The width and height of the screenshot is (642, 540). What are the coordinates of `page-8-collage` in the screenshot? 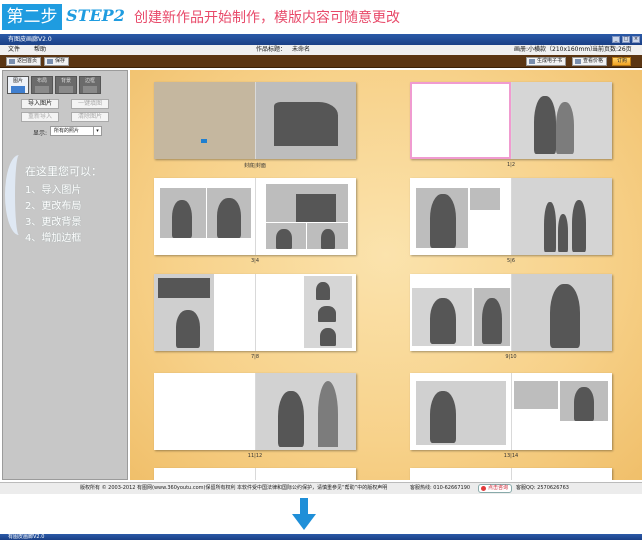 It's located at (328, 312).